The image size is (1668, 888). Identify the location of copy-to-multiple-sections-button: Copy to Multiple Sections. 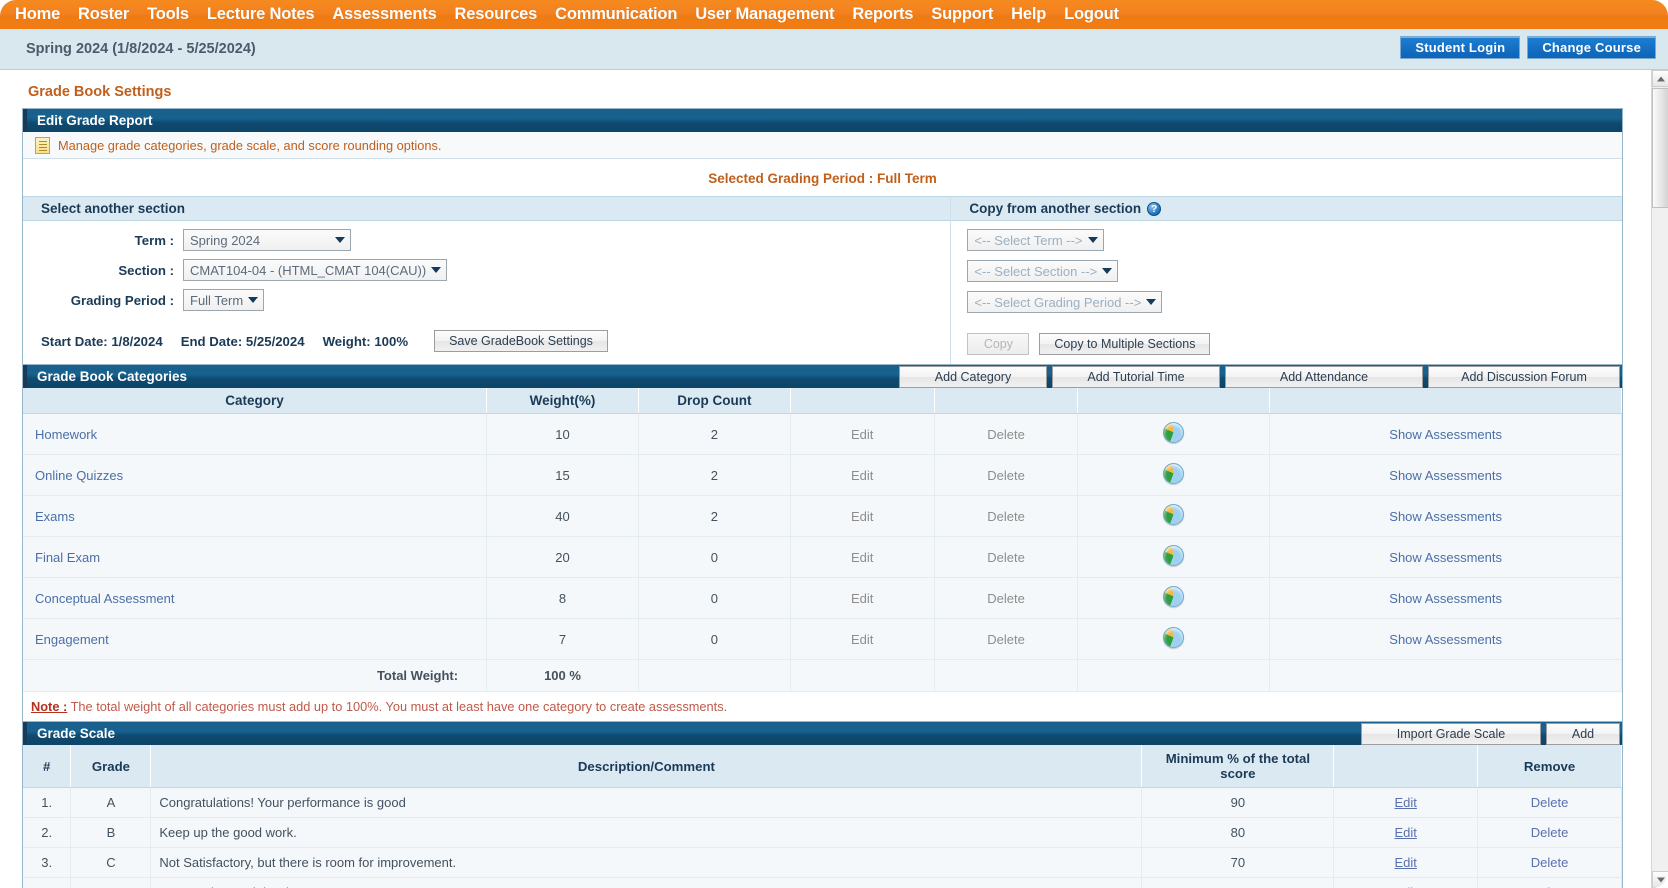
(1125, 344).